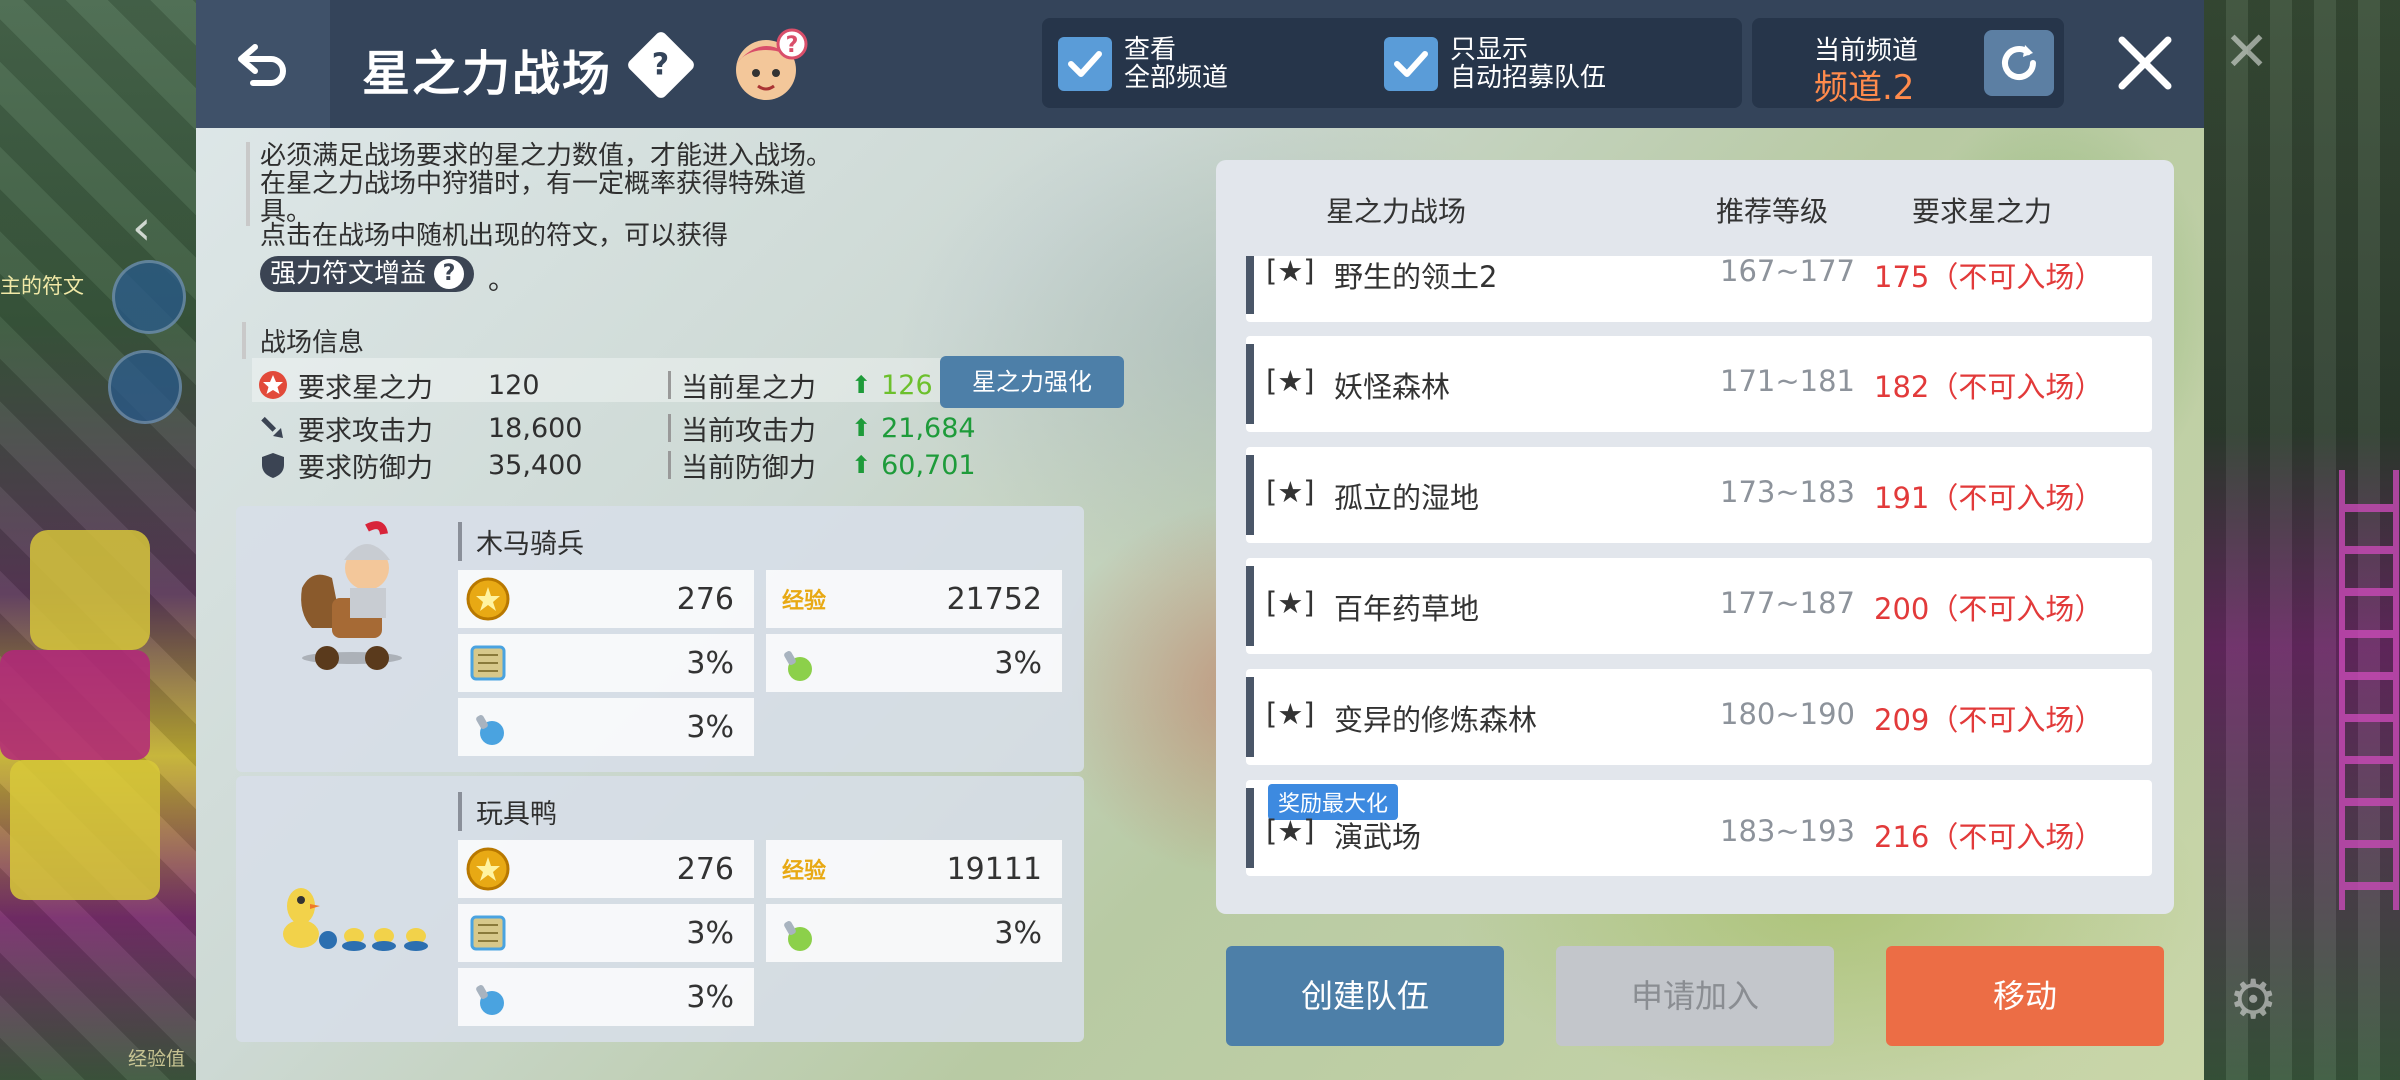 The height and width of the screenshot is (1080, 2400). I want to click on info-value: 120, so click(514, 385).